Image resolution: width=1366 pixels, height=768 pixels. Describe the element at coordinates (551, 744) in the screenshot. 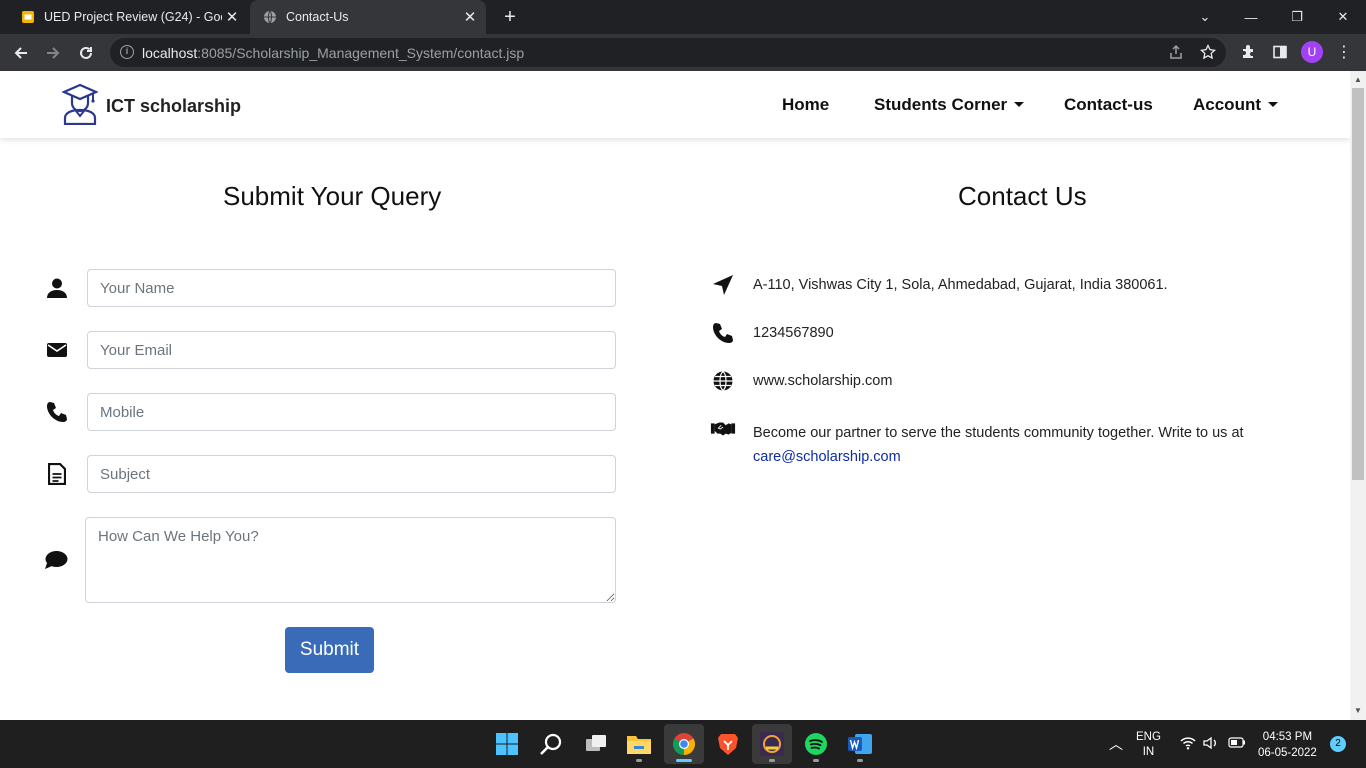

I see `search-icon` at that location.